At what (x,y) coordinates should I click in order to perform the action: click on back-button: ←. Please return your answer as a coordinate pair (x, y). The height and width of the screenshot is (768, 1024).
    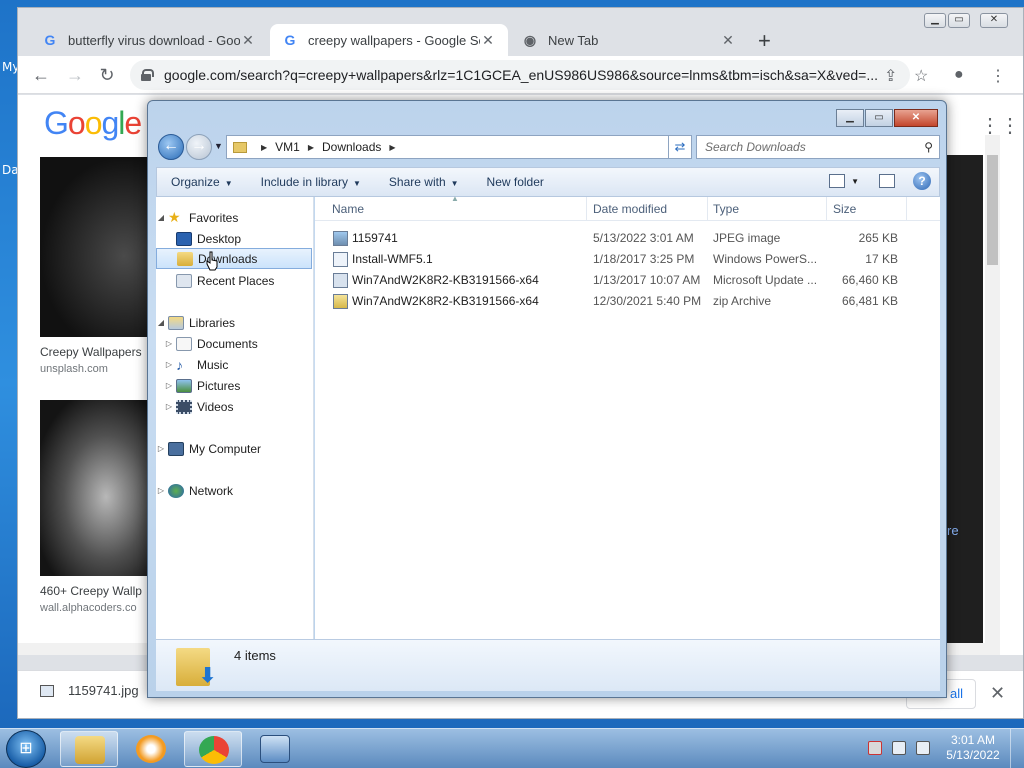
    Looking at the image, I should click on (41, 75).